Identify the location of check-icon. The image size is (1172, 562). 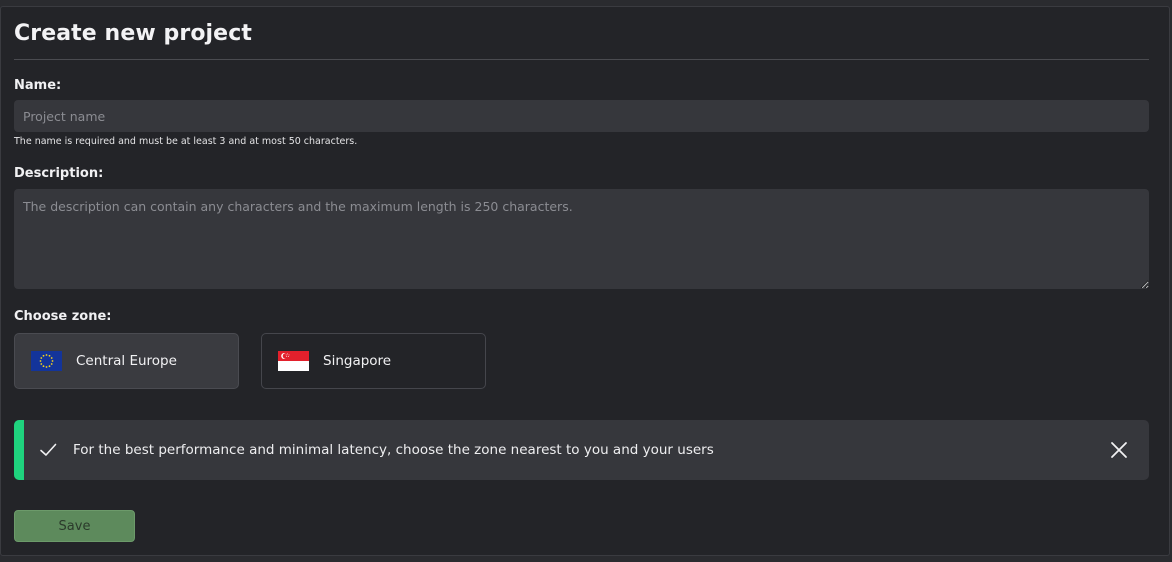
(48, 449).